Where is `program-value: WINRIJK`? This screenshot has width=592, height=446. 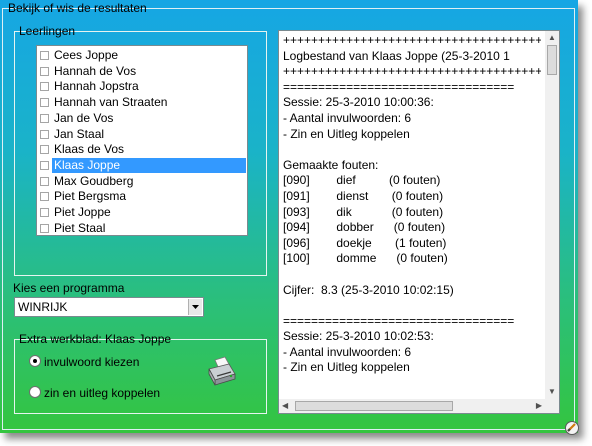
program-value: WINRIJK is located at coordinates (43, 307).